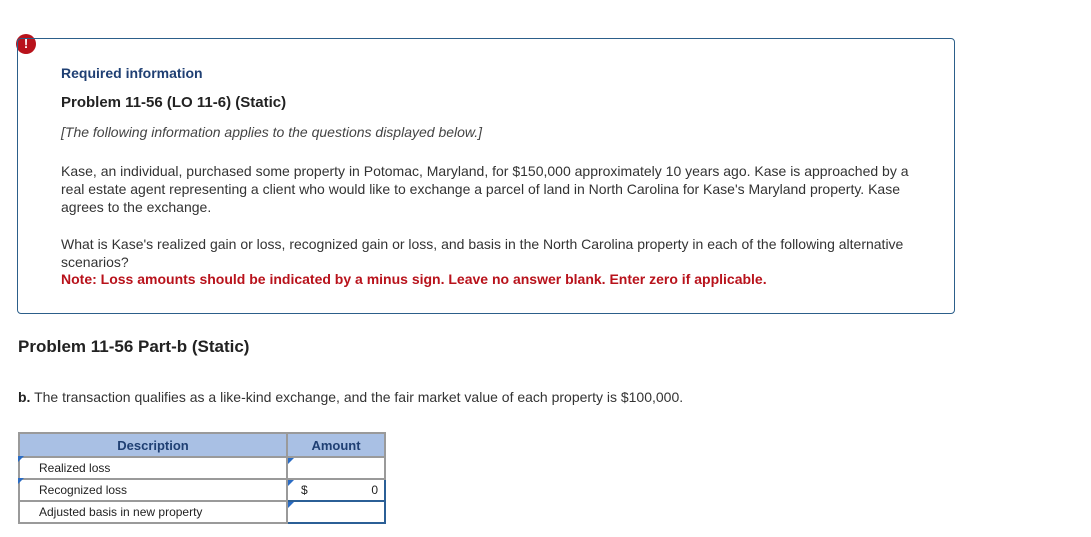 Image resolution: width=1091 pixels, height=537 pixels. What do you see at coordinates (374, 490) in the screenshot?
I see `amount-value: 0` at bounding box center [374, 490].